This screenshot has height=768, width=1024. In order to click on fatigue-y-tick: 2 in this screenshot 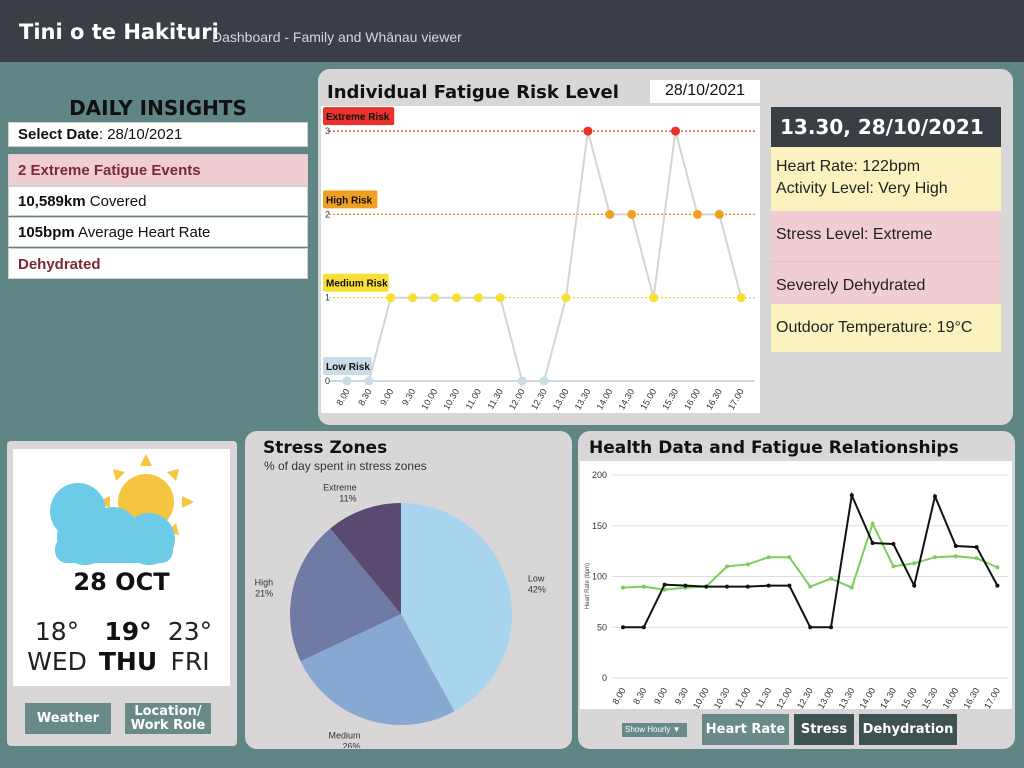, I will do `click(327, 214)`.